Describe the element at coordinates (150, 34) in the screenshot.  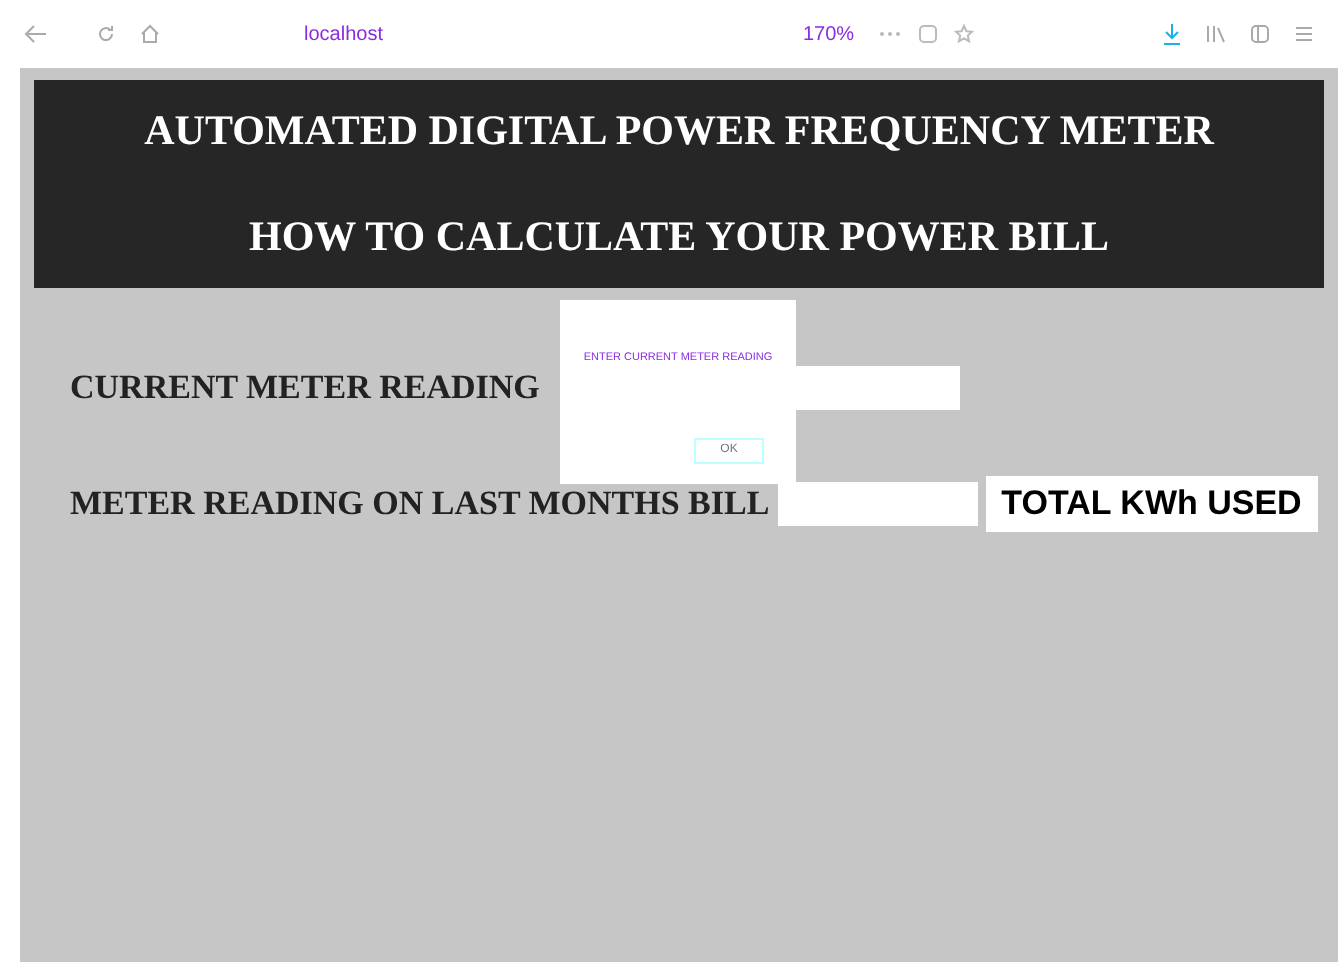
I see `home-icon` at that location.